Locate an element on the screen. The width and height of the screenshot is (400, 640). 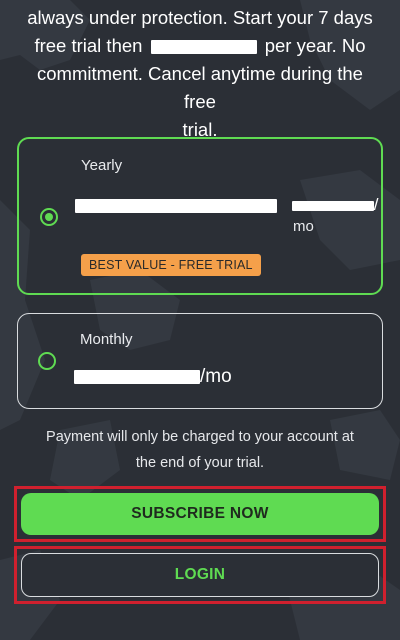
price-yearly: / is located at coordinates (226, 205).